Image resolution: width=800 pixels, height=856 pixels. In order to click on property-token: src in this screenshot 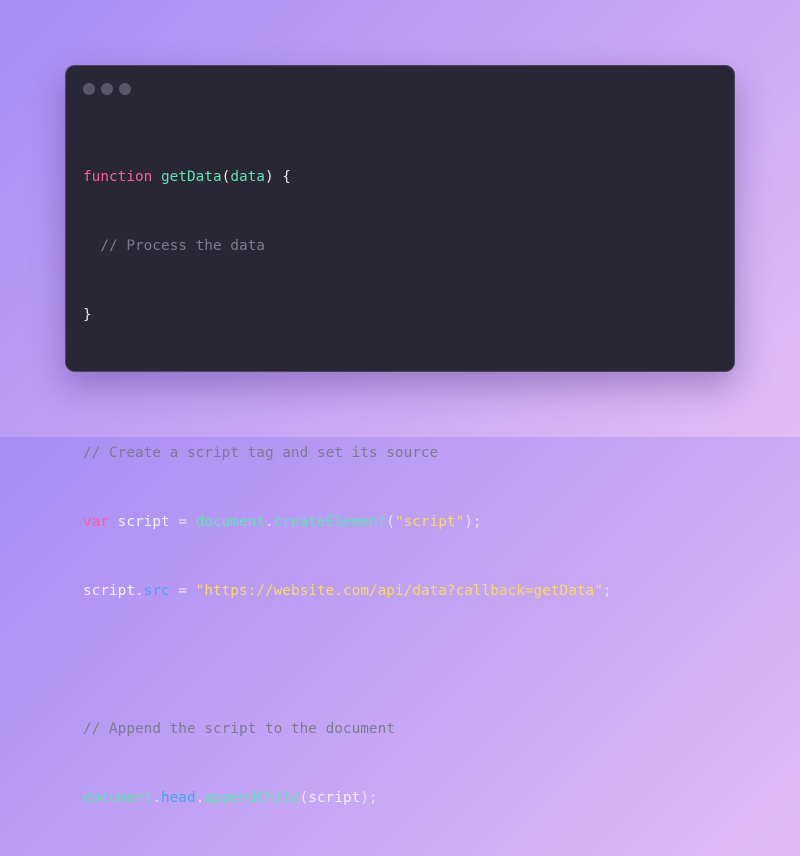, I will do `click(156, 591)`.